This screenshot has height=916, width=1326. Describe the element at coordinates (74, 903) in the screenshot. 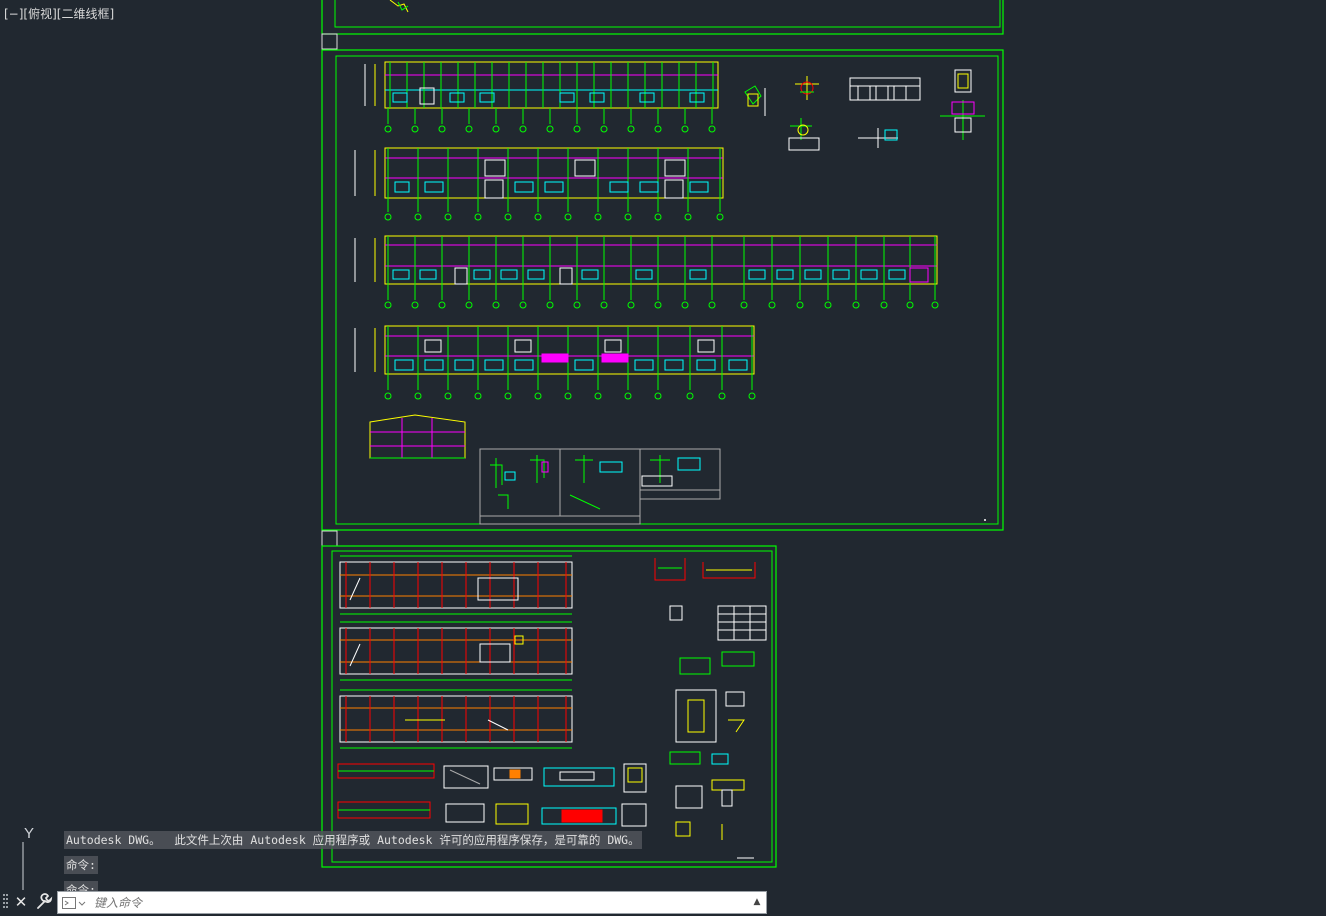

I see `command-prompt-icon` at that location.